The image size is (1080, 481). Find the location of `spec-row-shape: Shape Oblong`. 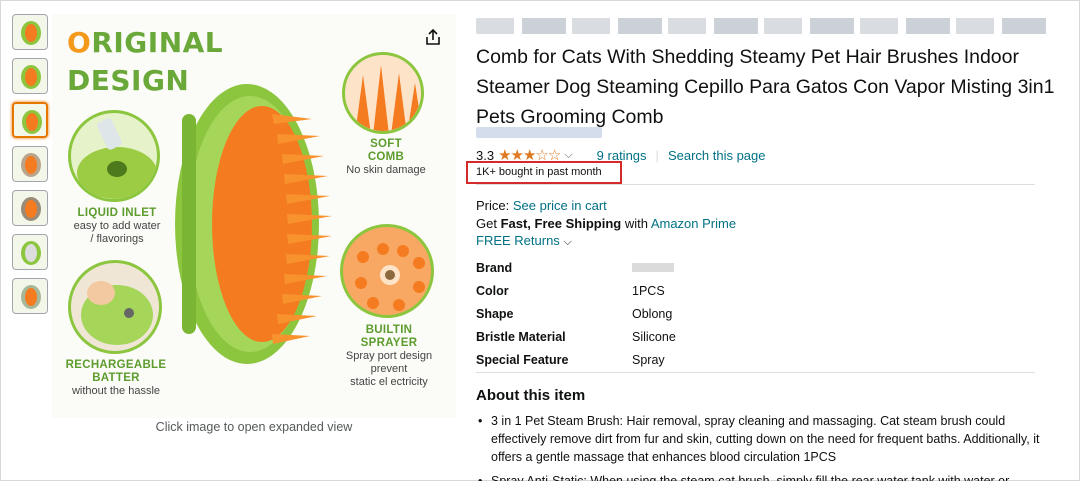

spec-row-shape: Shape Oblong is located at coordinates (574, 313).